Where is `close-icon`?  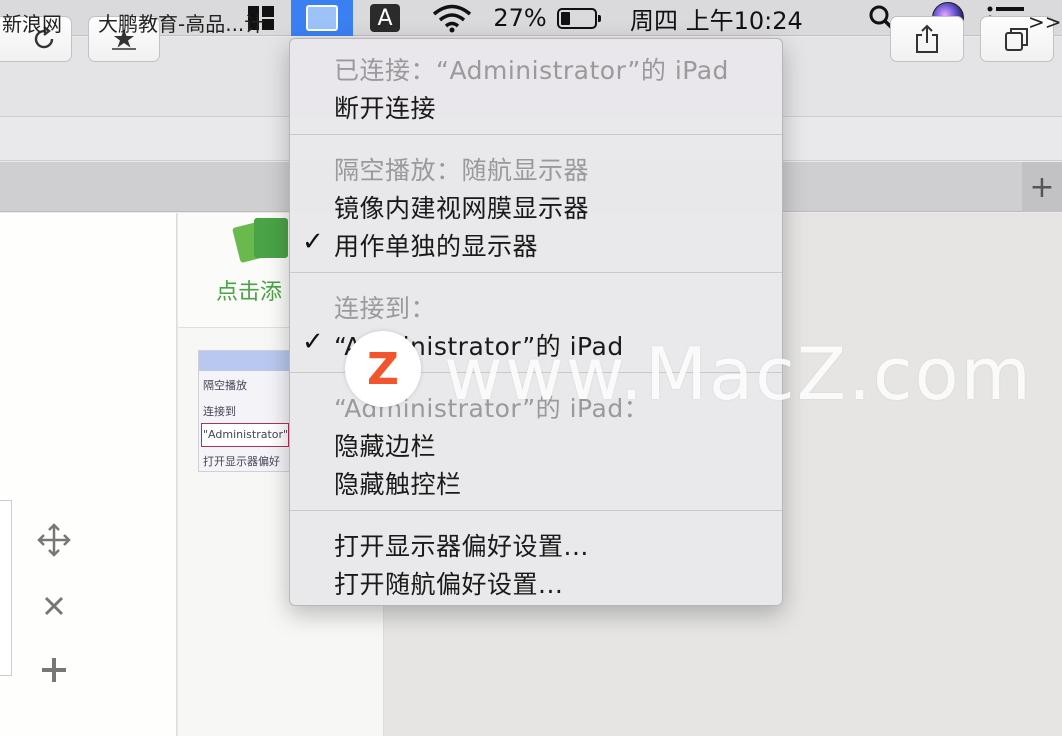
close-icon is located at coordinates (54, 606).